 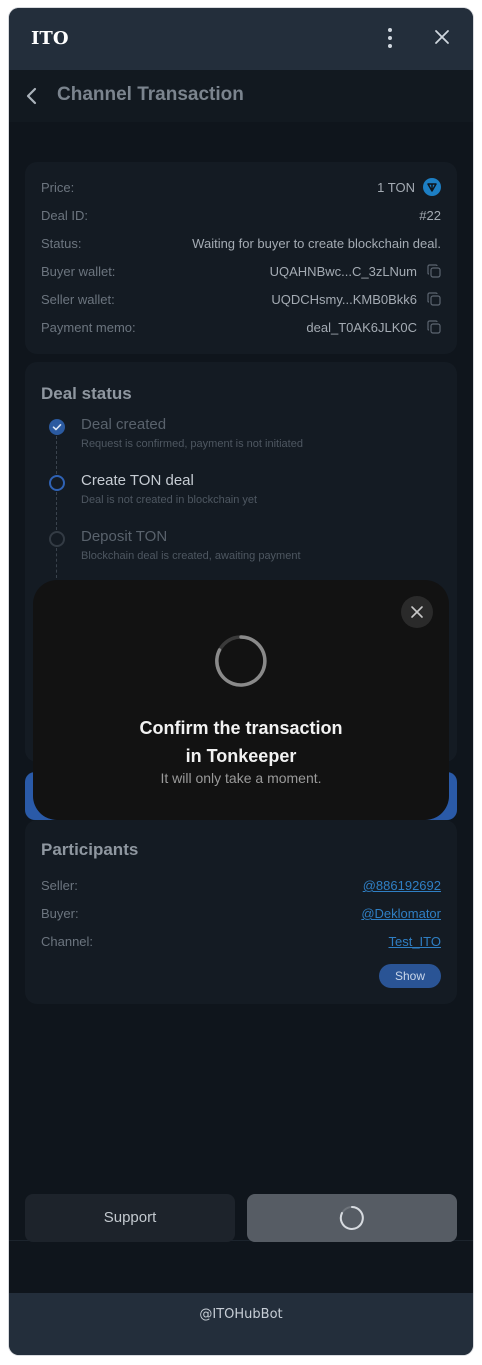 I want to click on confirm-loading-button, so click(x=352, y=1218).